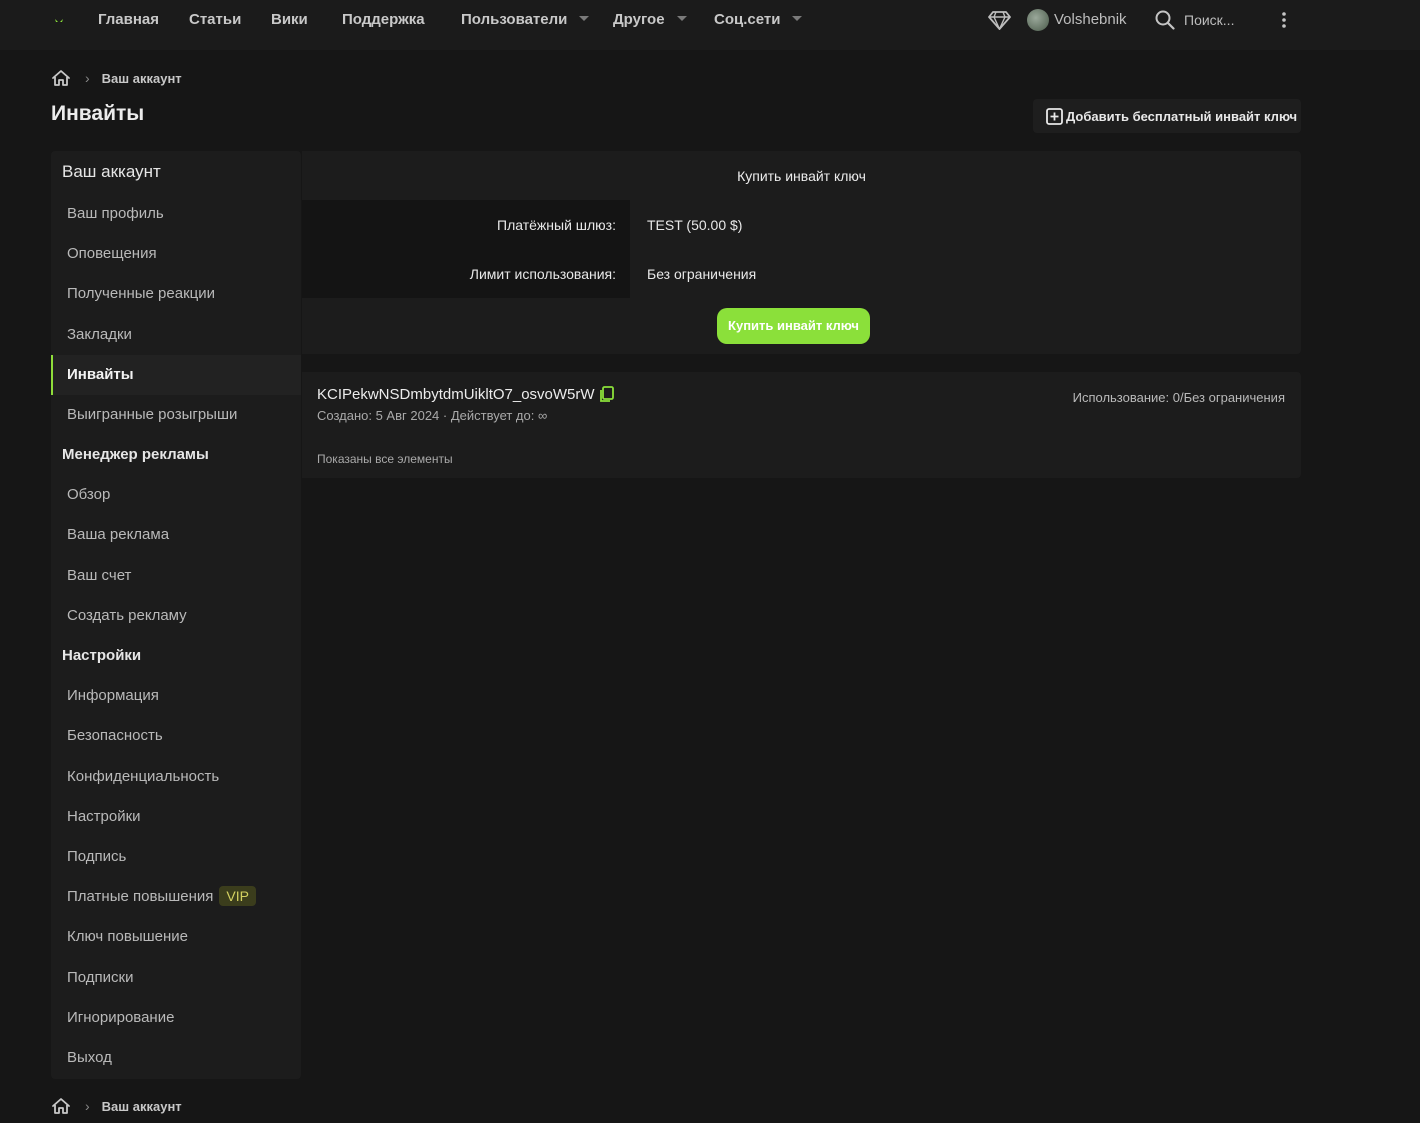 This screenshot has height=1123, width=1420. What do you see at coordinates (176, 375) in the screenshot?
I see `sidebar-item-invites: Инвайты` at bounding box center [176, 375].